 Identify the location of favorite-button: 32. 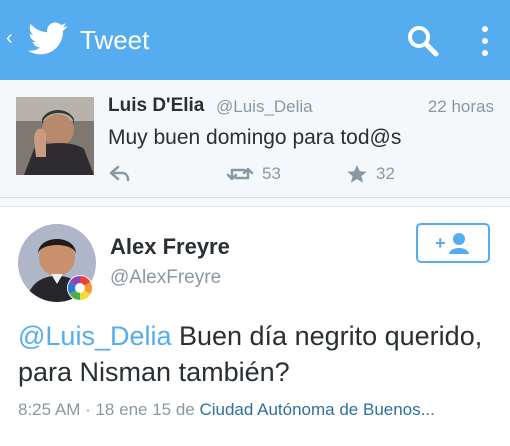
(370, 174).